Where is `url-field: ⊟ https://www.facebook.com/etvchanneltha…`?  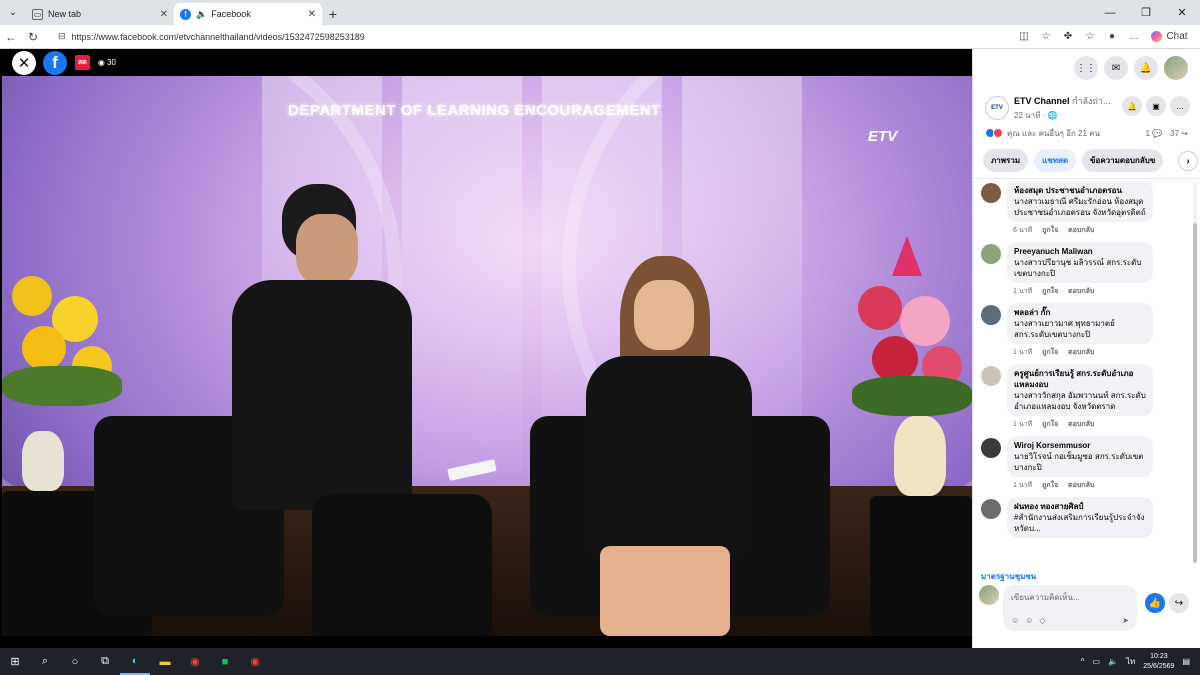
url-field: ⊟ https://www.facebook.com/etvchanneltha… is located at coordinates (525, 36).